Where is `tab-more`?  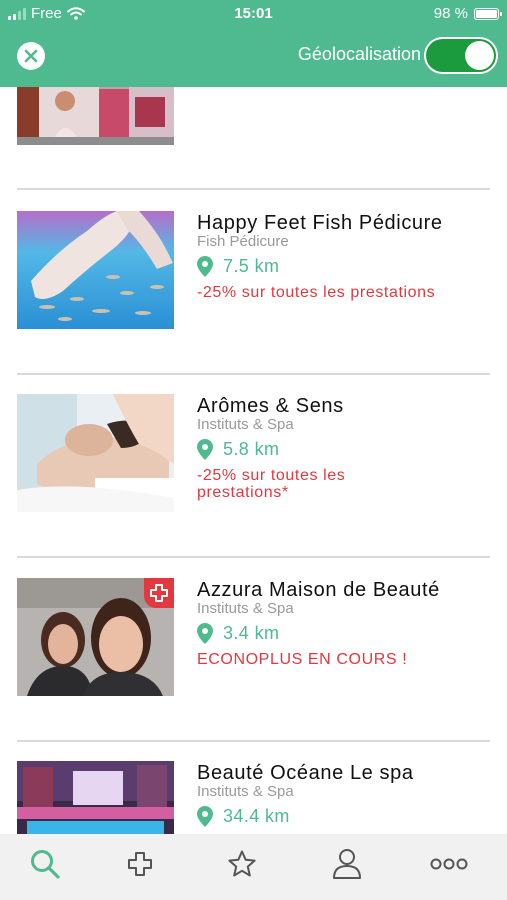
tab-more is located at coordinates (449, 864).